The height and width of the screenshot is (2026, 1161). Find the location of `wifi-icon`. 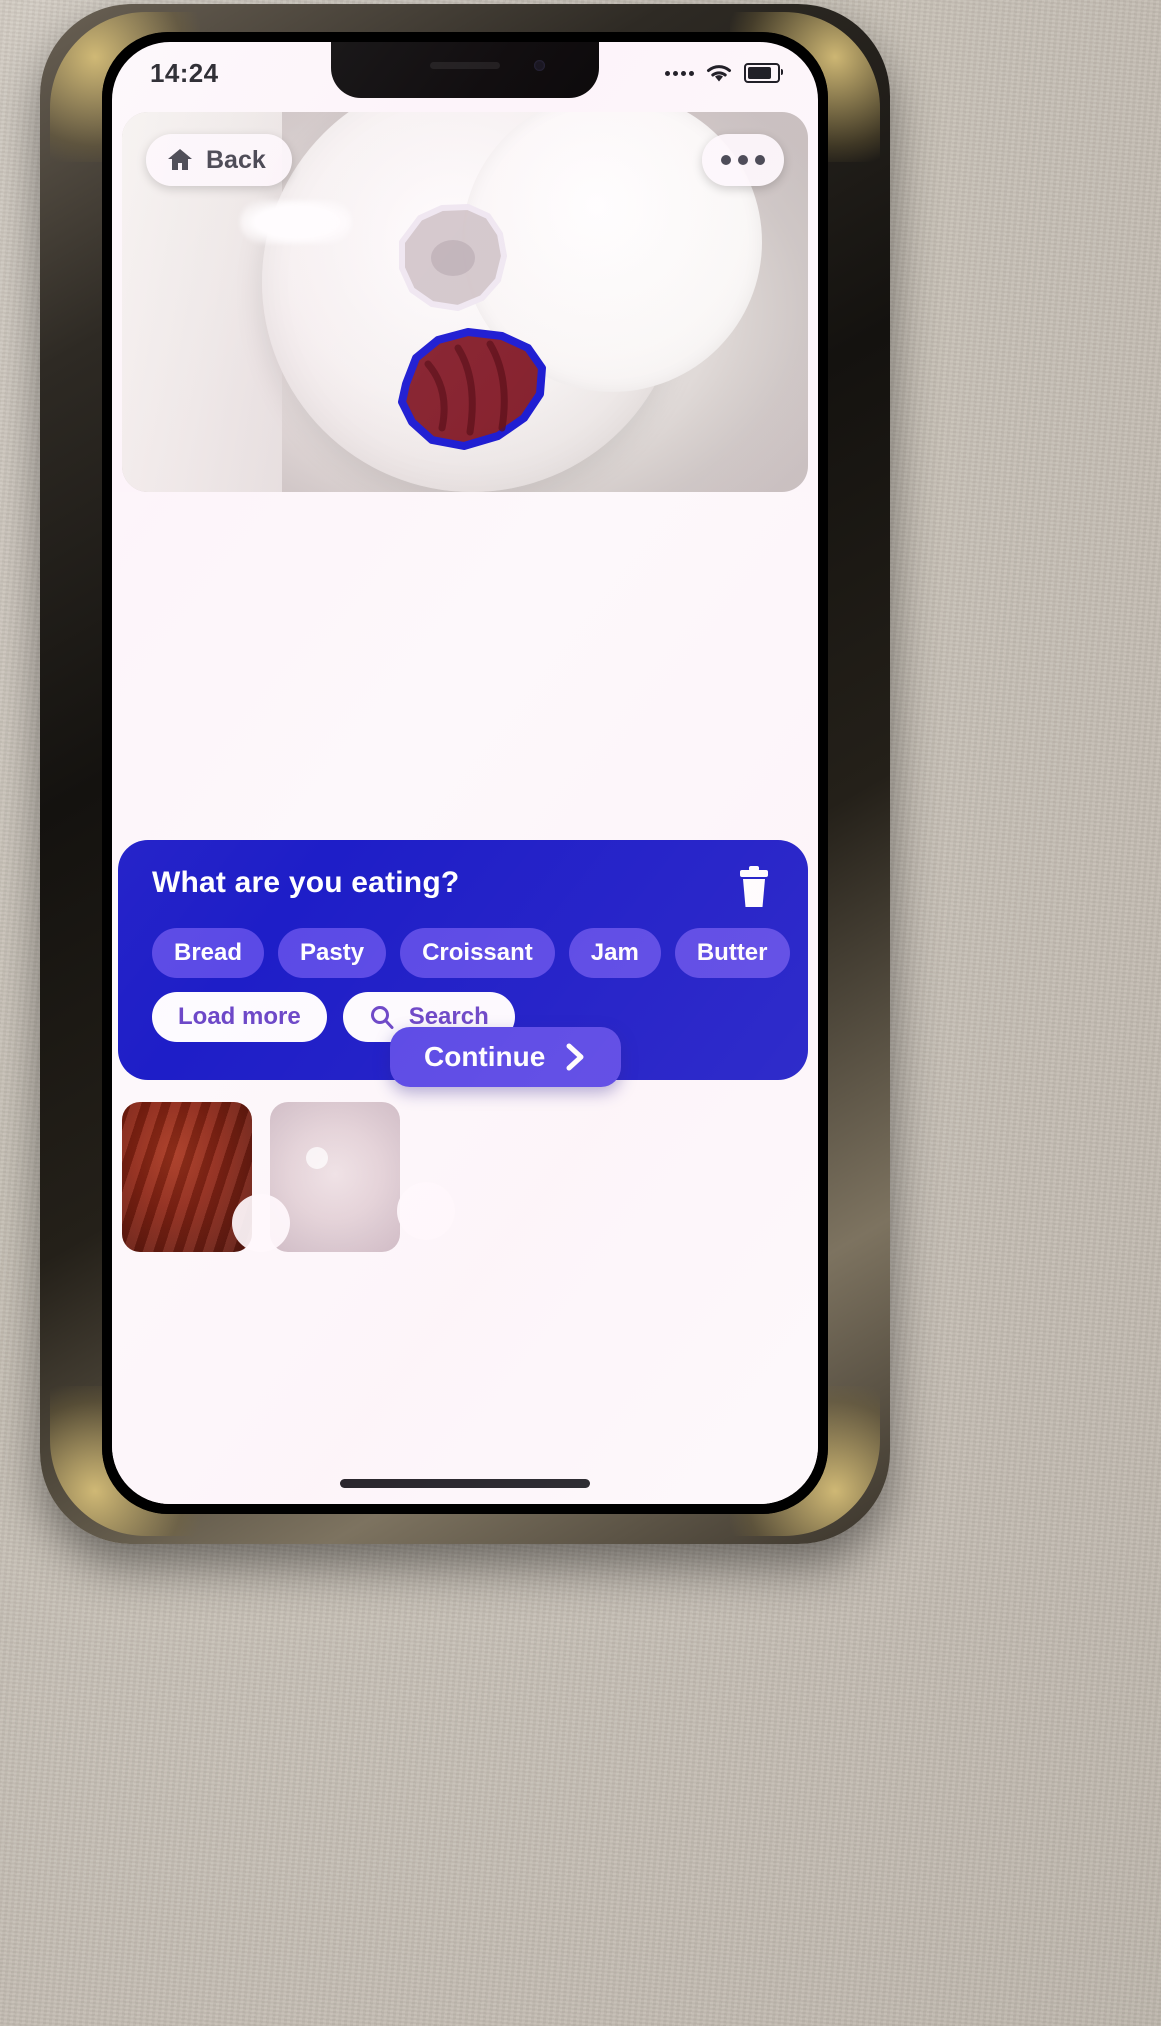

wifi-icon is located at coordinates (719, 73).